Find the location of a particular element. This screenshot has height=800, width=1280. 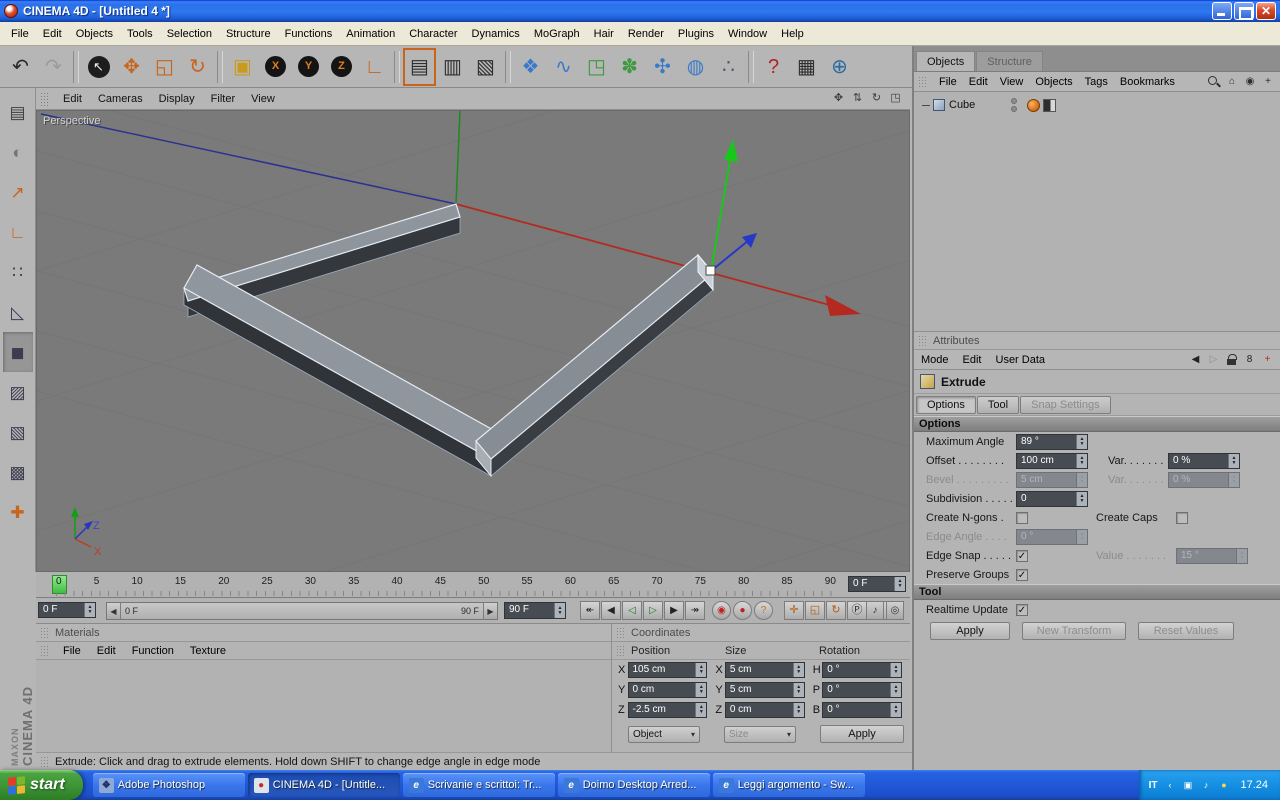

extruded-object is located at coordinates (448, 340).